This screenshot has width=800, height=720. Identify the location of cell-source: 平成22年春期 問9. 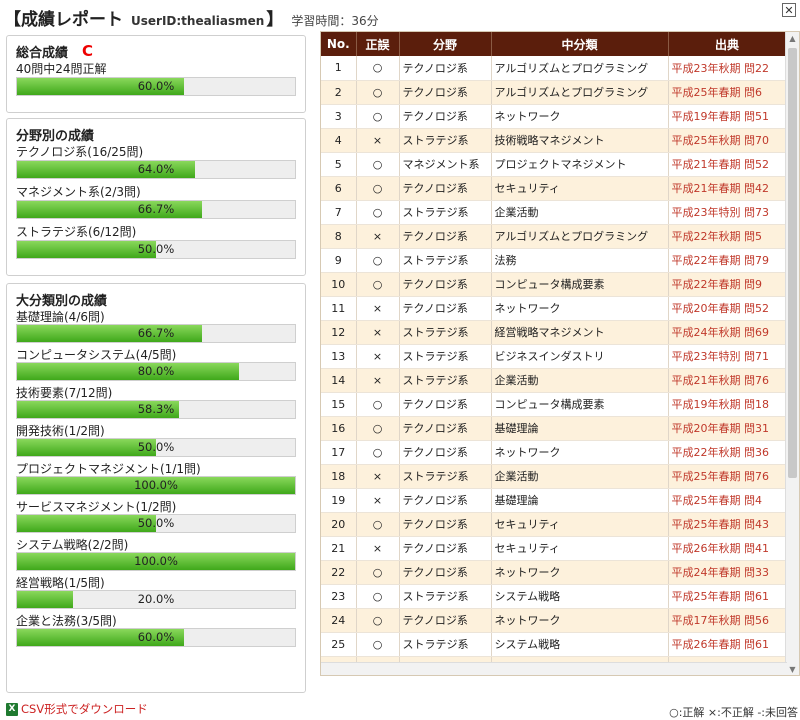
(727, 284).